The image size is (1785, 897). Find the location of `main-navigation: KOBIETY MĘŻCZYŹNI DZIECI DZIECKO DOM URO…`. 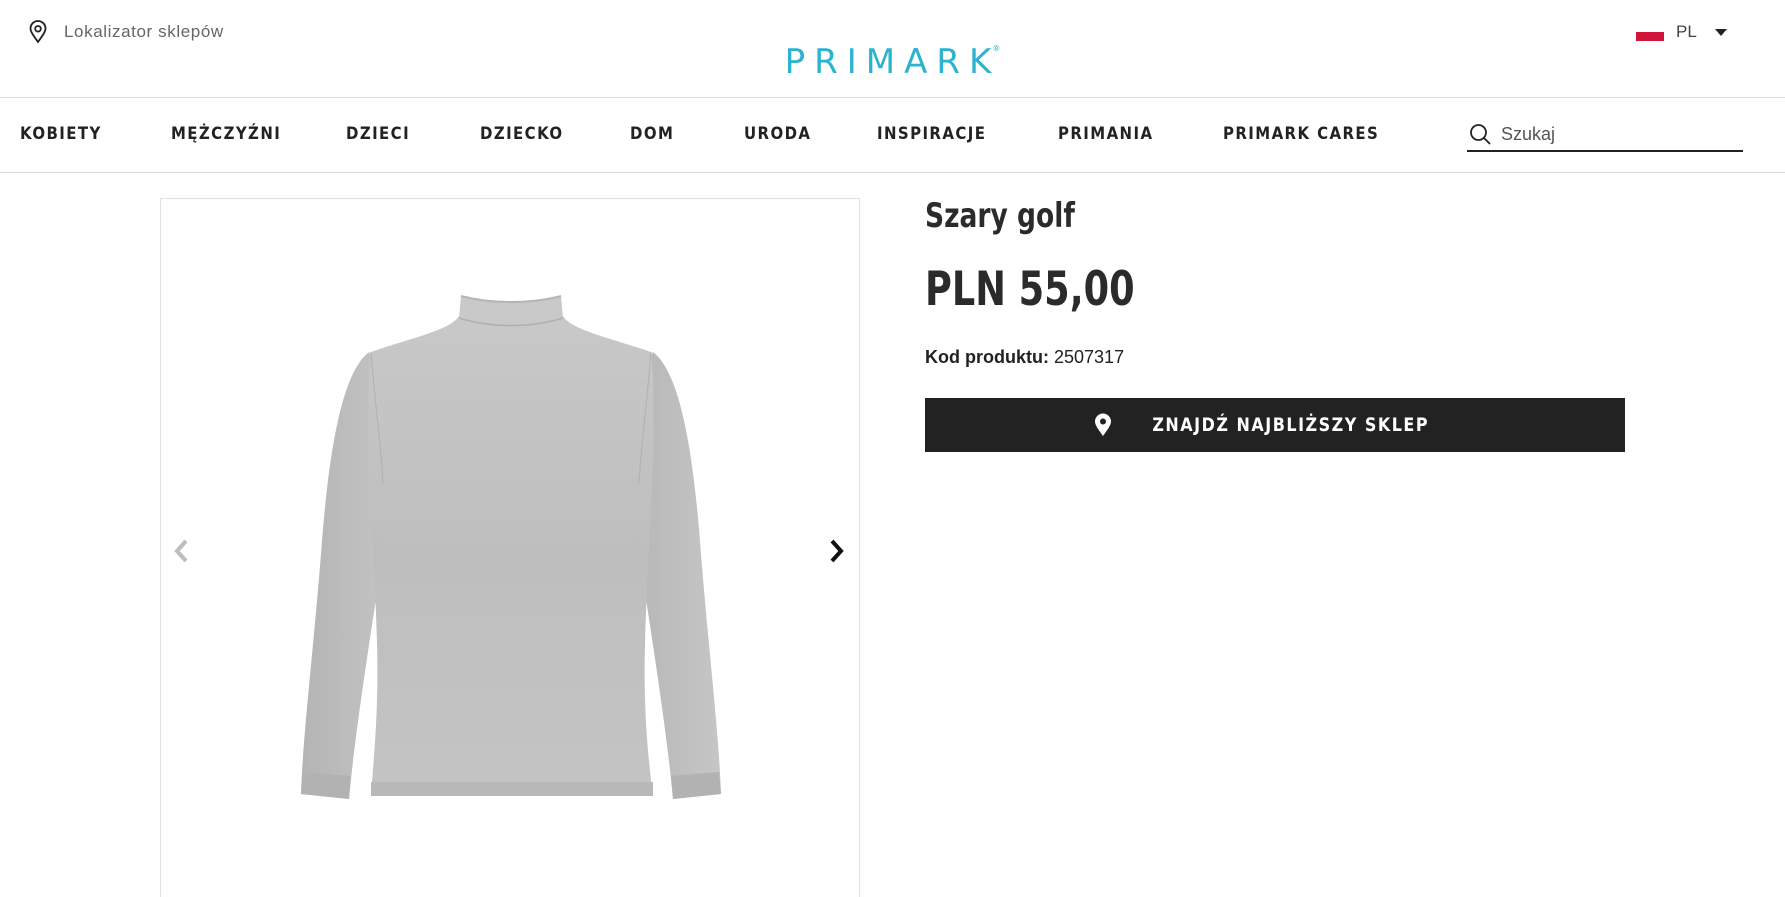

main-navigation: KOBIETY MĘŻCZYŹNI DZIECI DZIECKO DOM URO… is located at coordinates (892, 135).